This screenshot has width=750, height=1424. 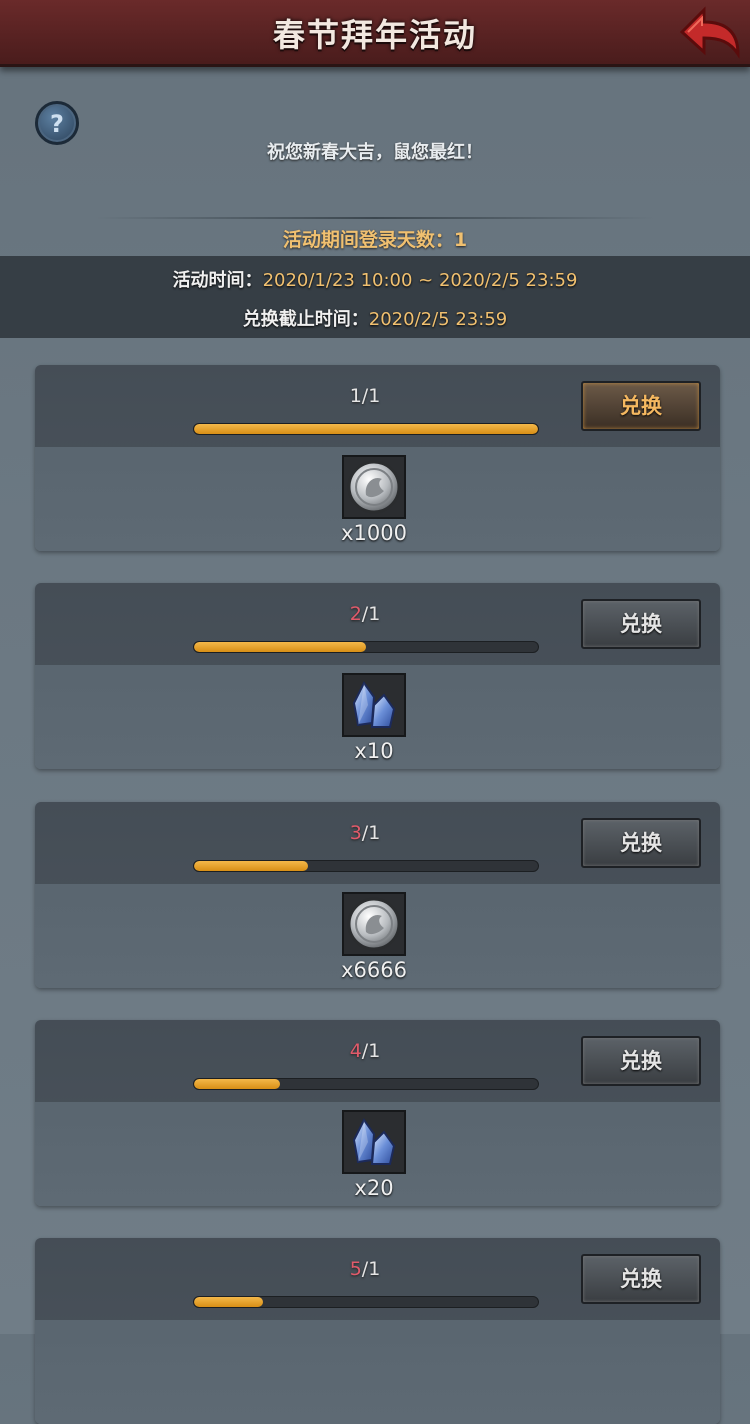 What do you see at coordinates (355, 1051) in the screenshot?
I see `progress-current: 4` at bounding box center [355, 1051].